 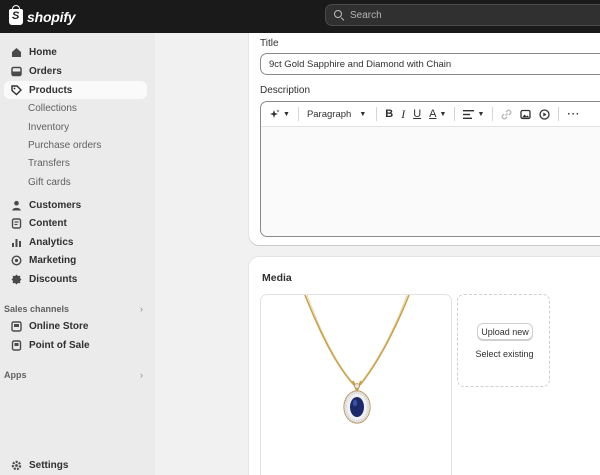 I want to click on sidebar-item-label: Discounts, so click(x=53, y=279).